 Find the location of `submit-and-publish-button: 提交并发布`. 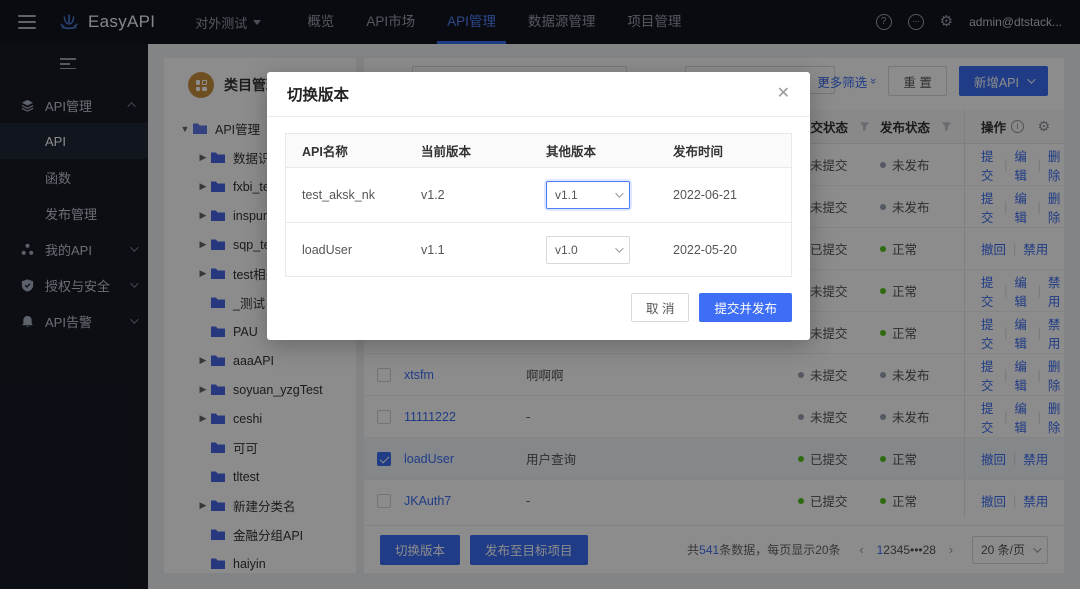

submit-and-publish-button: 提交并发布 is located at coordinates (745, 307).